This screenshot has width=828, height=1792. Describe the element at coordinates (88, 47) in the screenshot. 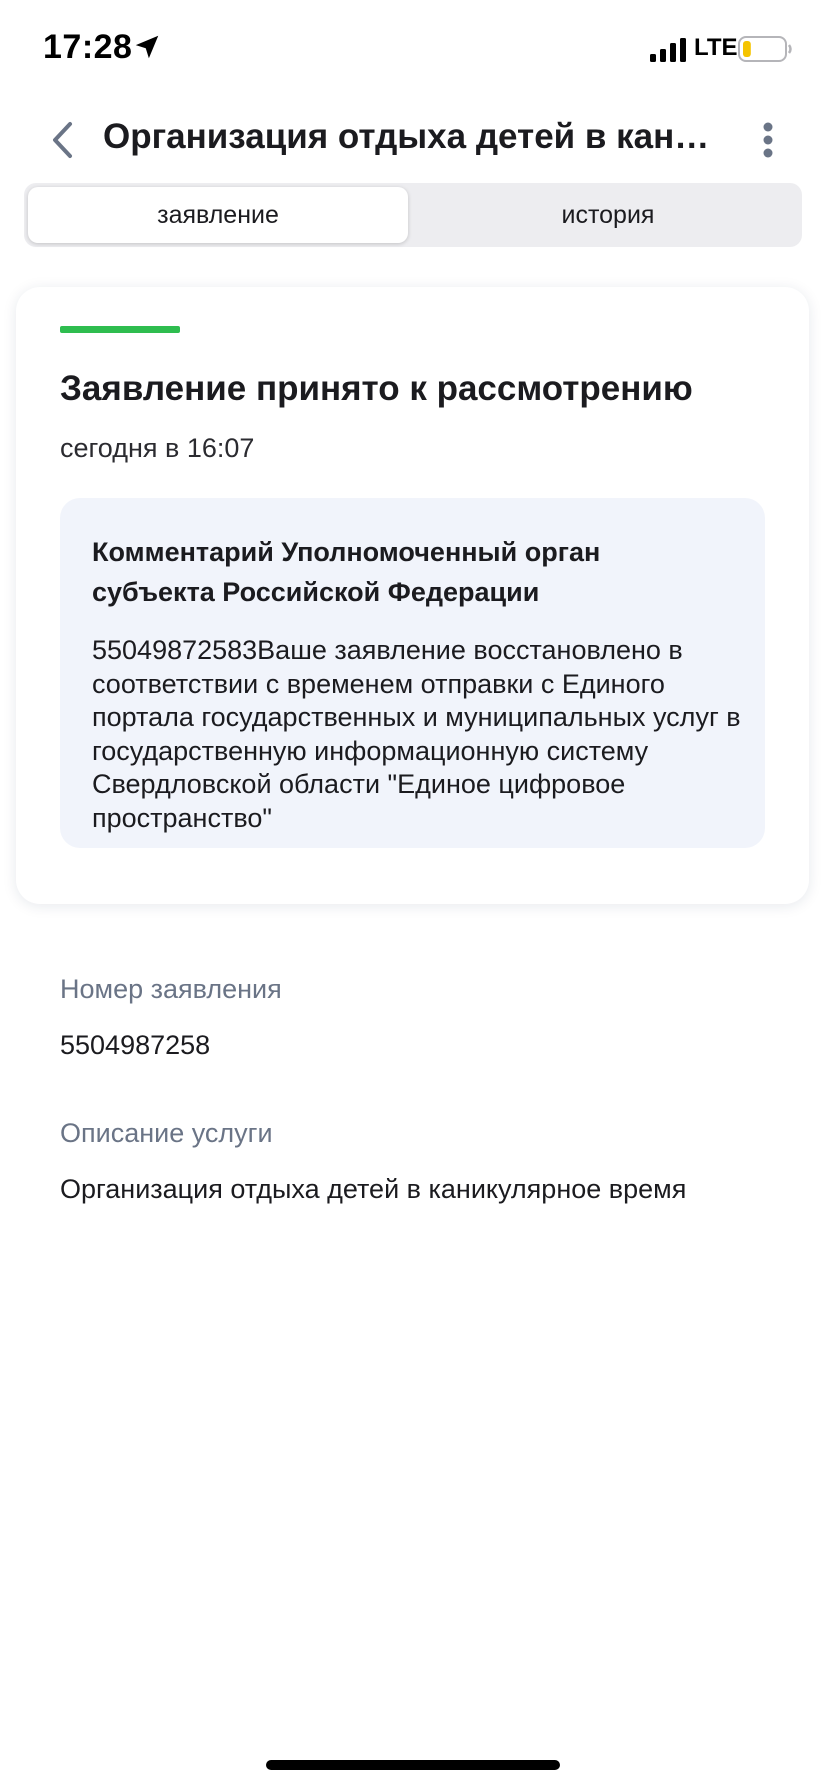

I see `status-time: 17:28` at that location.